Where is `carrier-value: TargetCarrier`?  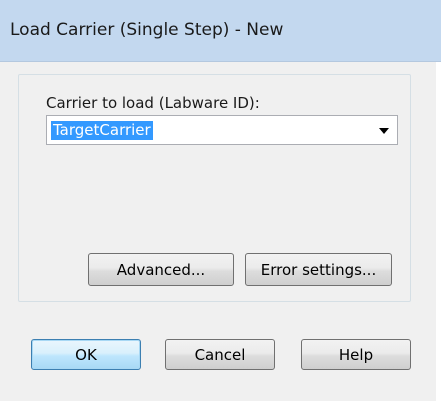
carrier-value: TargetCarrier is located at coordinates (102, 130).